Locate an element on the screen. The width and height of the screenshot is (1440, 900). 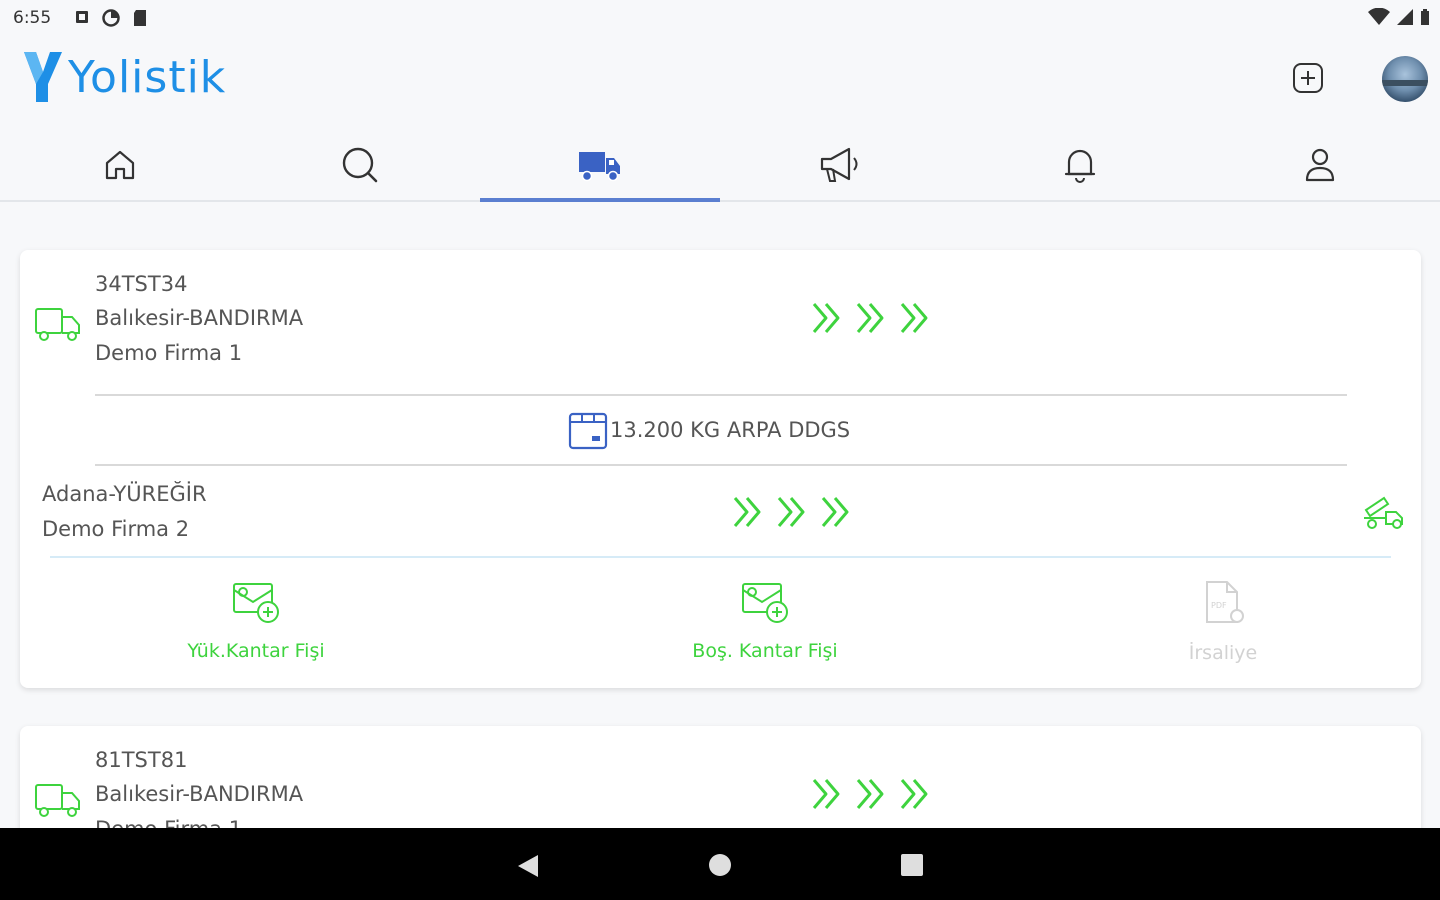
brand-name: Yolistik is located at coordinates (147, 77).